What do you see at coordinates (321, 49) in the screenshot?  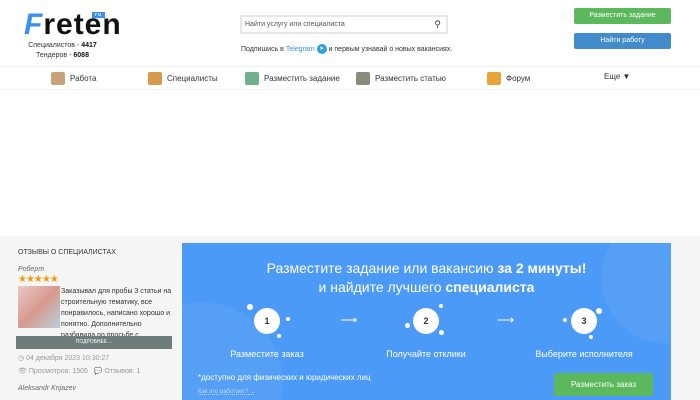 I see `telegram-icon: ➤` at bounding box center [321, 49].